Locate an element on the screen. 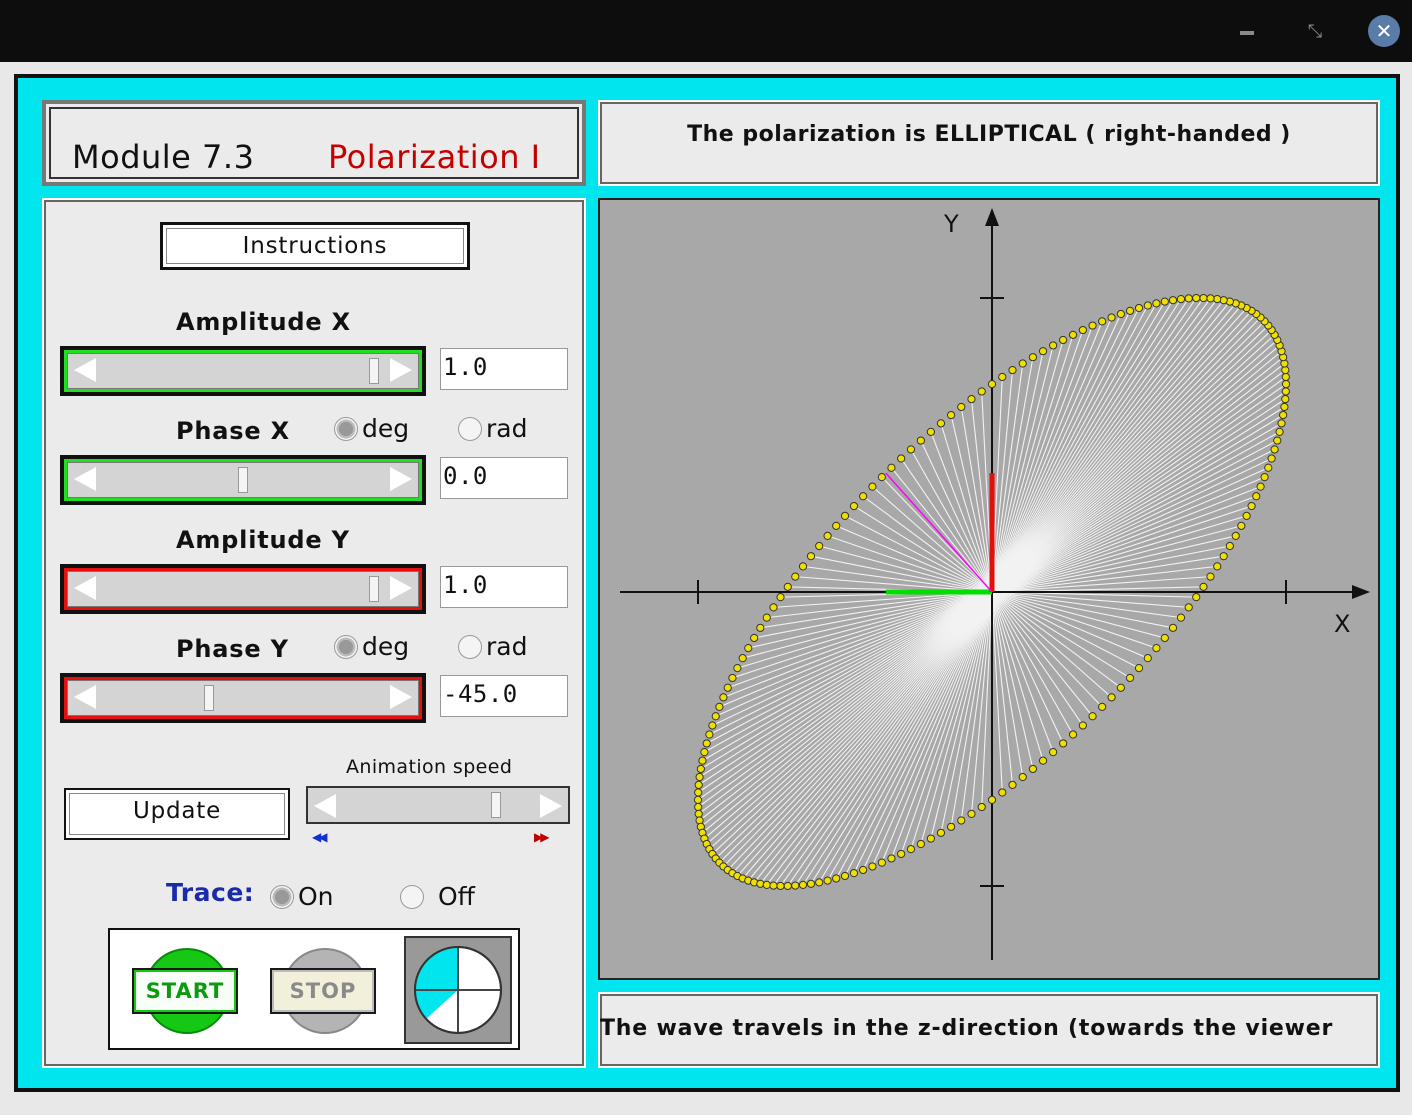 The image size is (1412, 1115). phase-y-deg-radio: deg is located at coordinates (371, 646).